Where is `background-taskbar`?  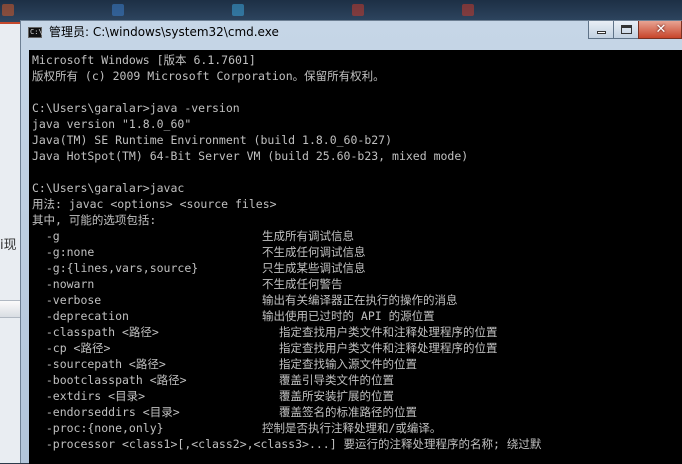
background-taskbar is located at coordinates (341, 11).